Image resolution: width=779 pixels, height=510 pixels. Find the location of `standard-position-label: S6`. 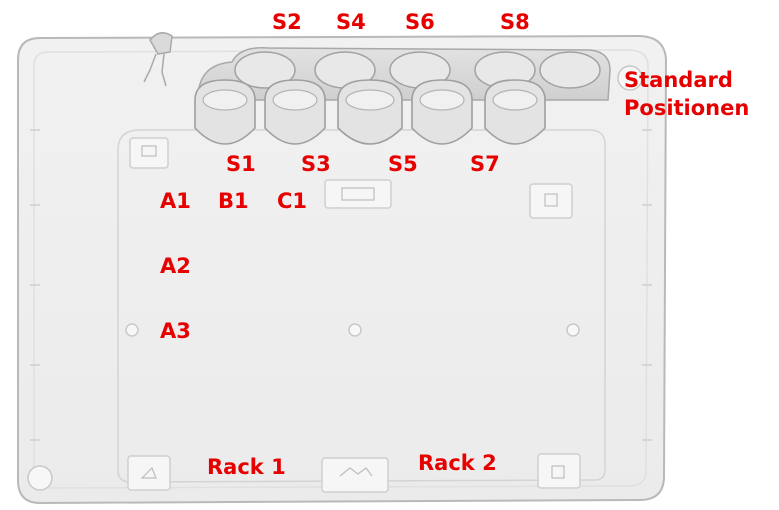

standard-position-label: S6 is located at coordinates (420, 22).